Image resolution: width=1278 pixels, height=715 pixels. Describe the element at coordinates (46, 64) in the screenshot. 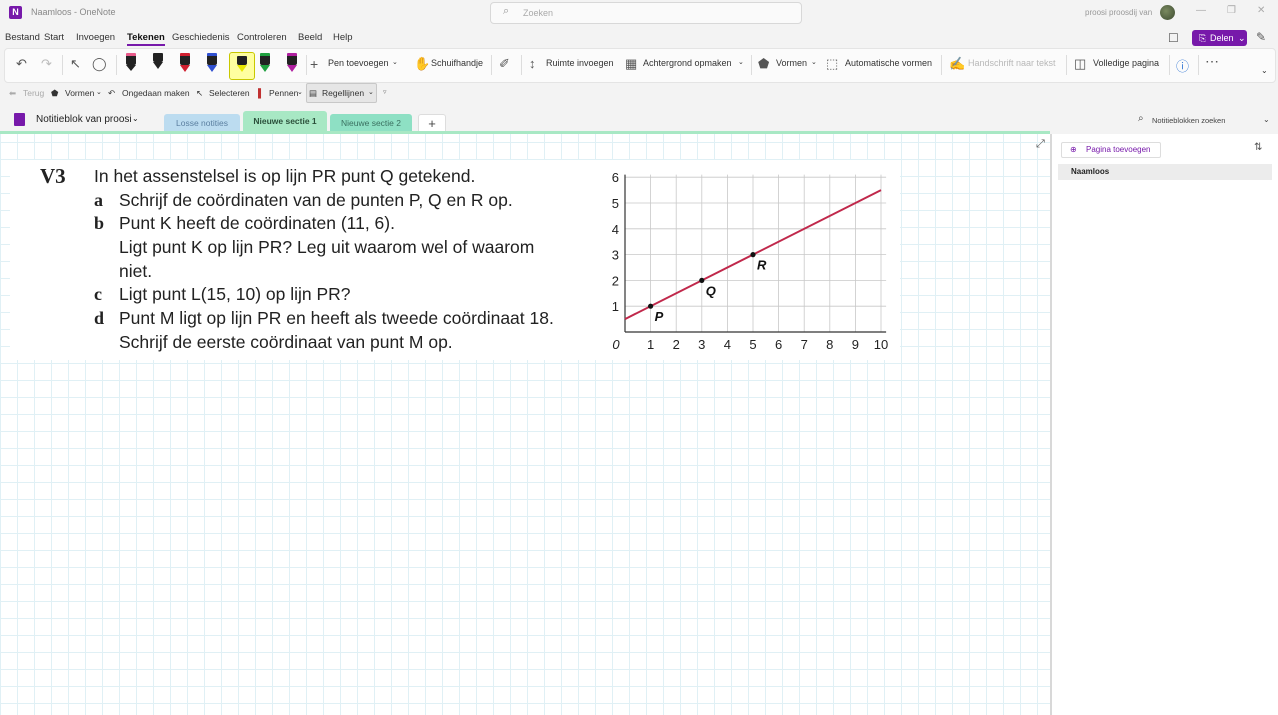

I see `redo-icon: ↷` at that location.